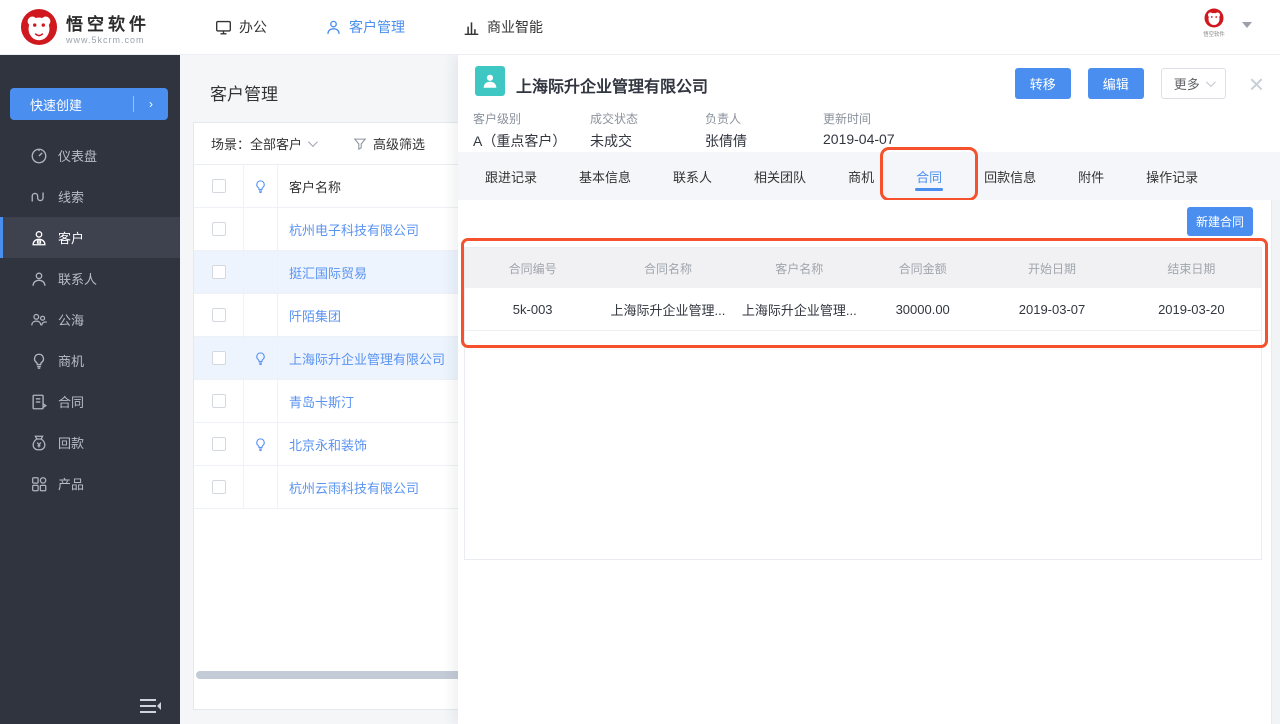  I want to click on top-navbar: 悟空软件 www.5kcrm.com 办公 客户管理 商业智能 悟空软件, so click(640, 27).